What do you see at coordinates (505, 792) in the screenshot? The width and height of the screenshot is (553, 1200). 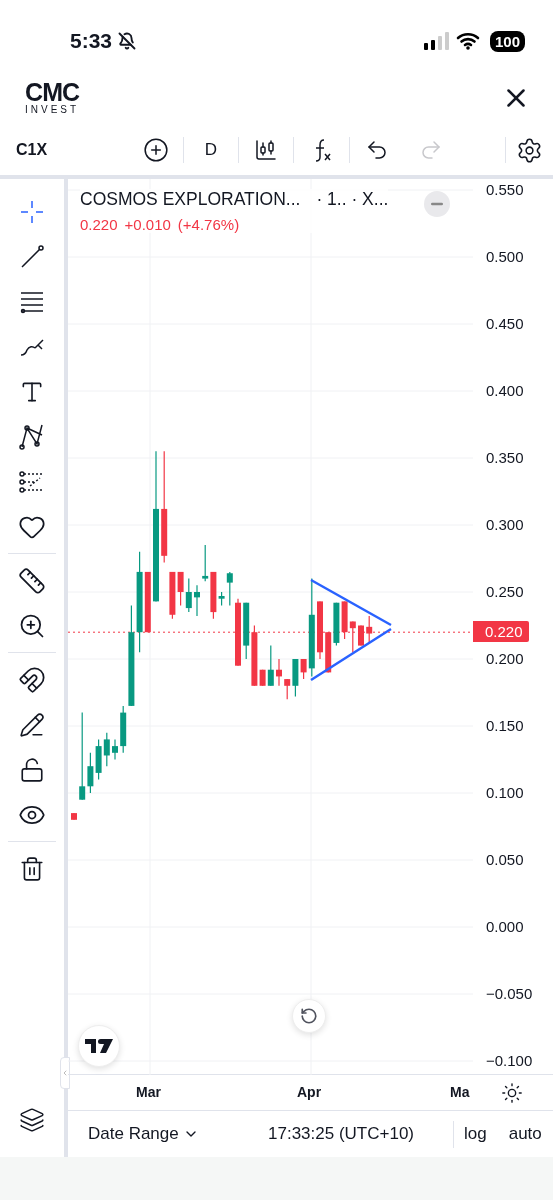 I see `price-axis-label: 0.100` at bounding box center [505, 792].